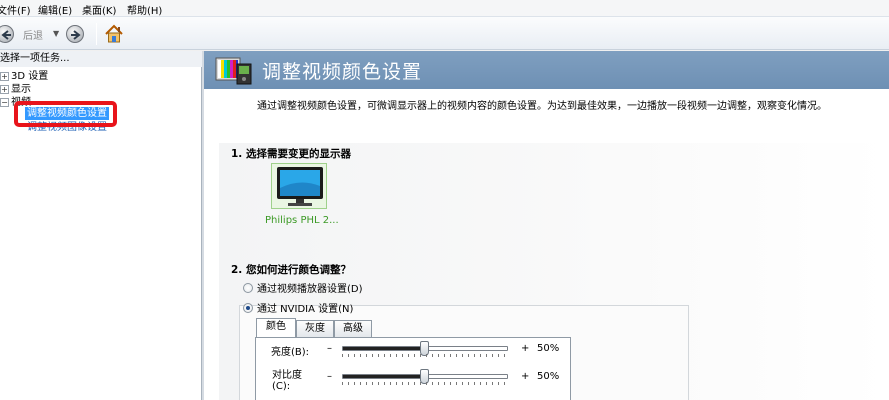 Image resolution: width=889 pixels, height=400 pixels. Describe the element at coordinates (546, 70) in the screenshot. I see `page-banner: 调整视频颜色设置` at that location.